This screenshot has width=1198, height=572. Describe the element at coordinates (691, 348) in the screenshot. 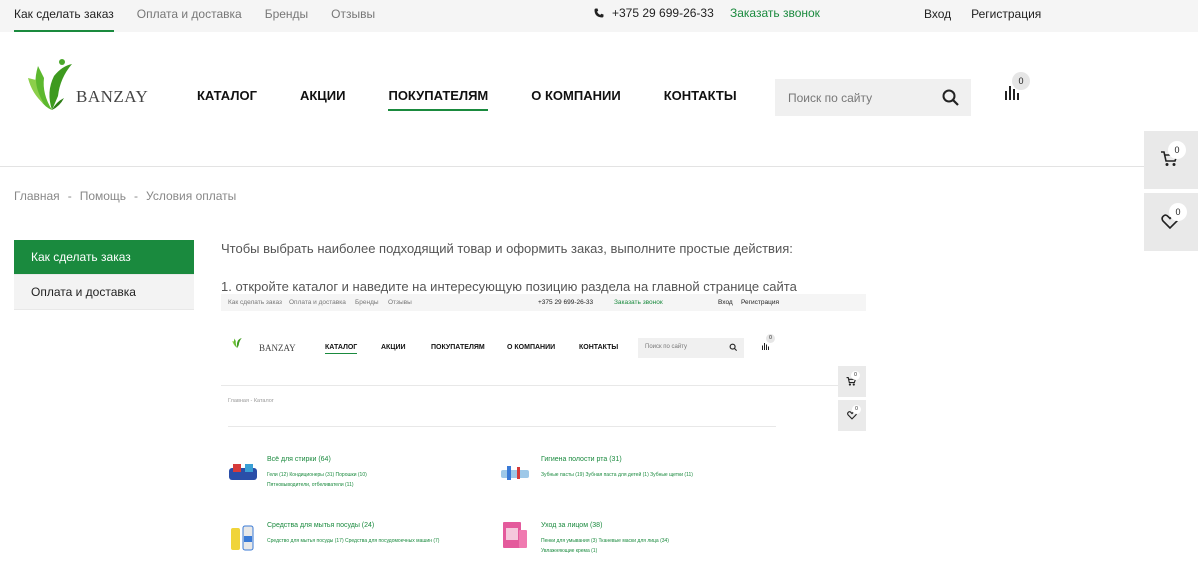

I see `shot-search-box: Поиск по сайту` at that location.